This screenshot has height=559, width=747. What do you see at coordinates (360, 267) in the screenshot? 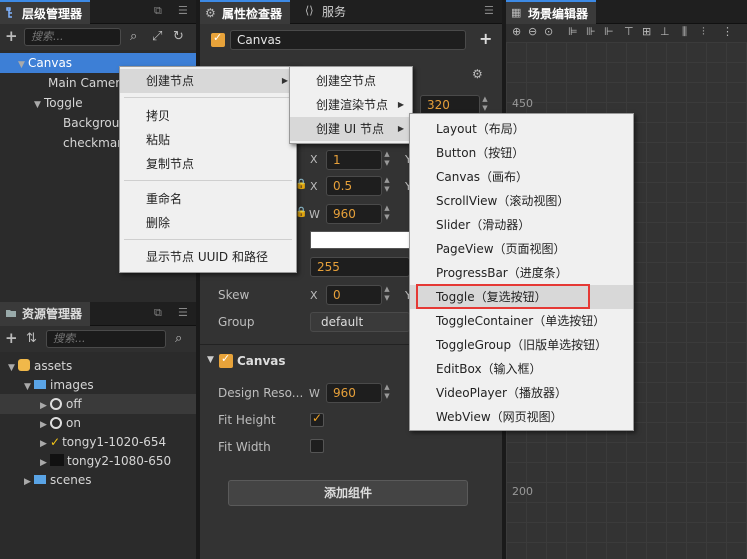
I see `opacity-field: 255` at bounding box center [360, 267].